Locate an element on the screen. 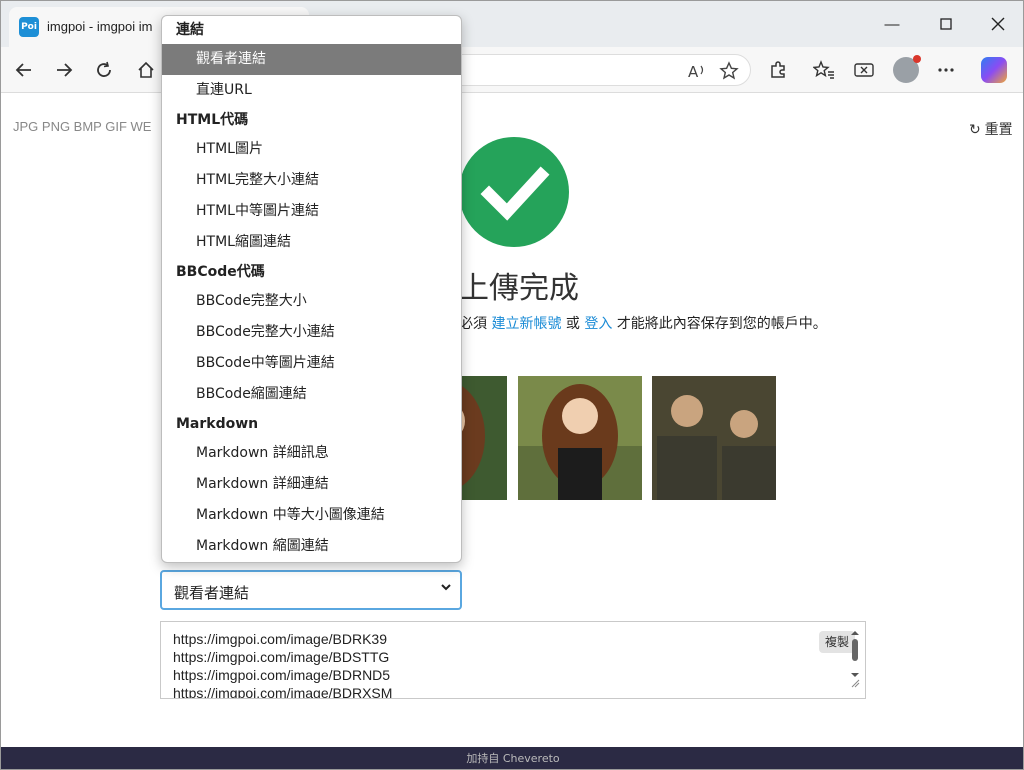  profile-avatar is located at coordinates (907, 69).